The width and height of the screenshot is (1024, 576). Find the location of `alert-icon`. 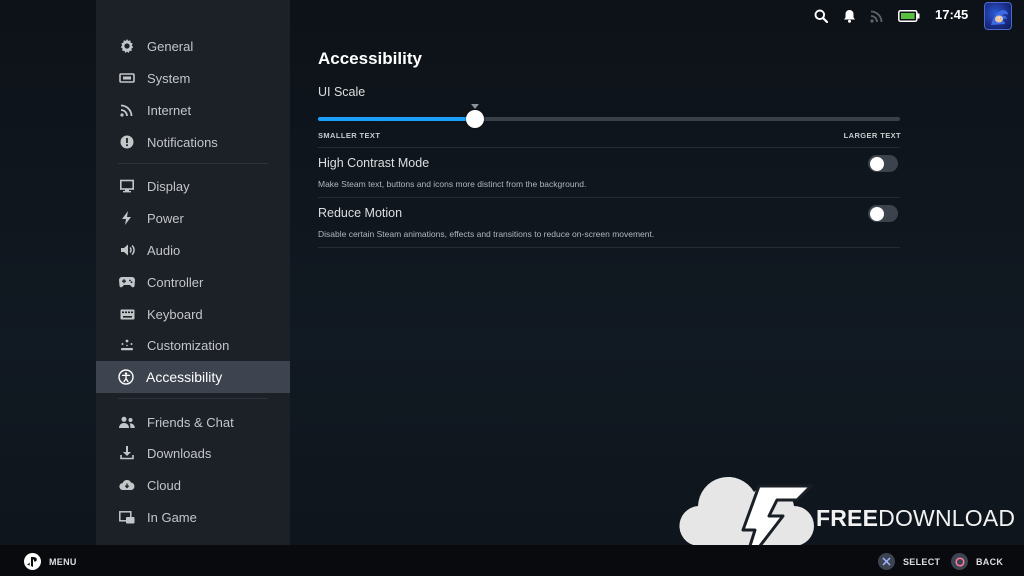

alert-icon is located at coordinates (127, 142).